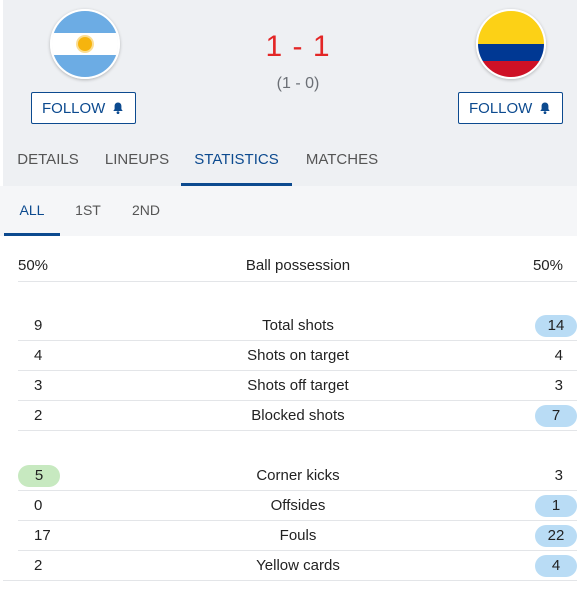  I want to click on stat-row-corner-kicks: 5 Corner kicks 3, so click(297, 476).